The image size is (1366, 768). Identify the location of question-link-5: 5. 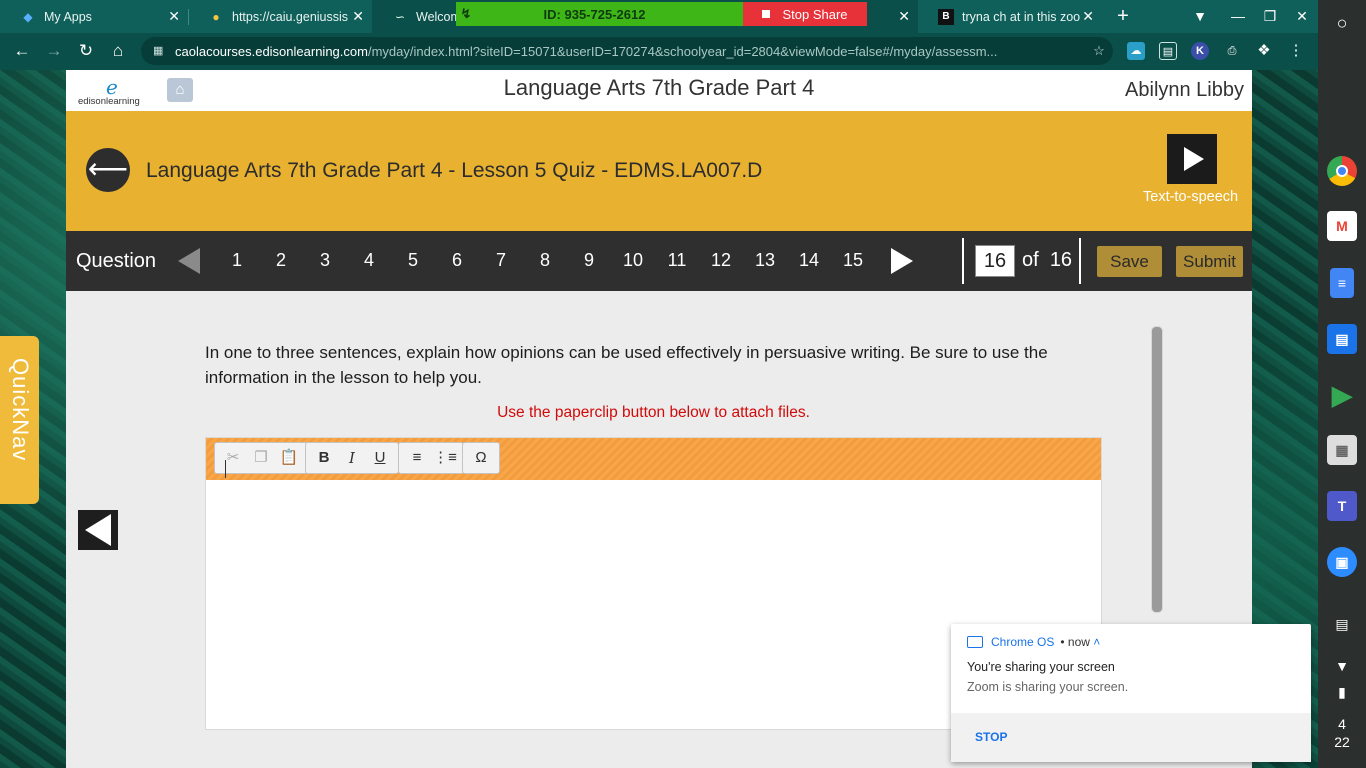
(413, 260).